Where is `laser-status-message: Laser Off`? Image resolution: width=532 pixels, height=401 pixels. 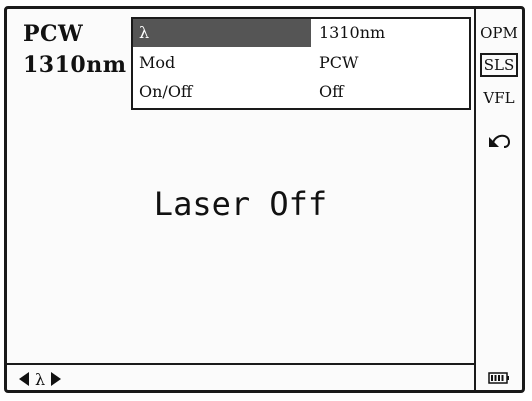 laser-status-message: Laser Off is located at coordinates (240, 204).